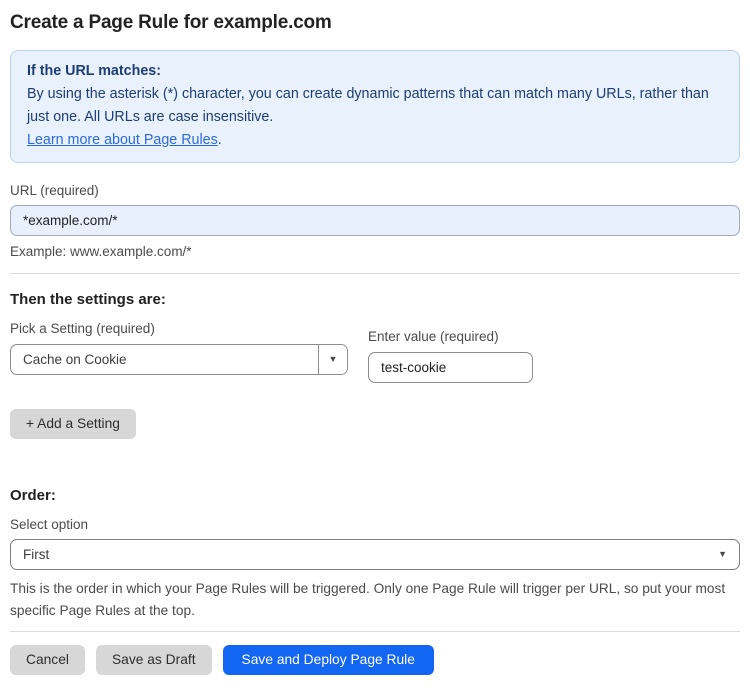  What do you see at coordinates (122, 140) in the screenshot?
I see `learn-more-link: Learn more about Page Rules` at bounding box center [122, 140].